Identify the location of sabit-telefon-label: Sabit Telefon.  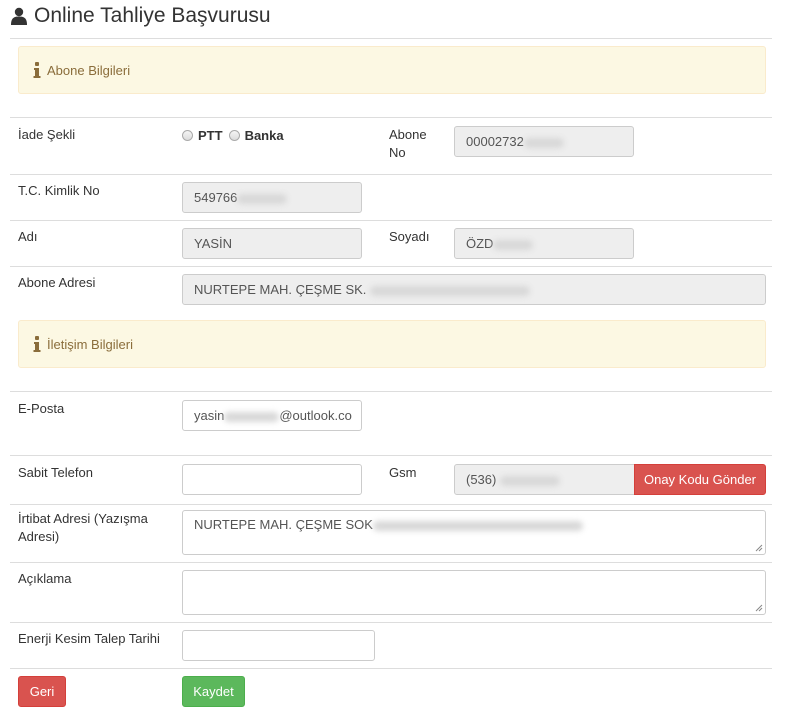
(55, 472).